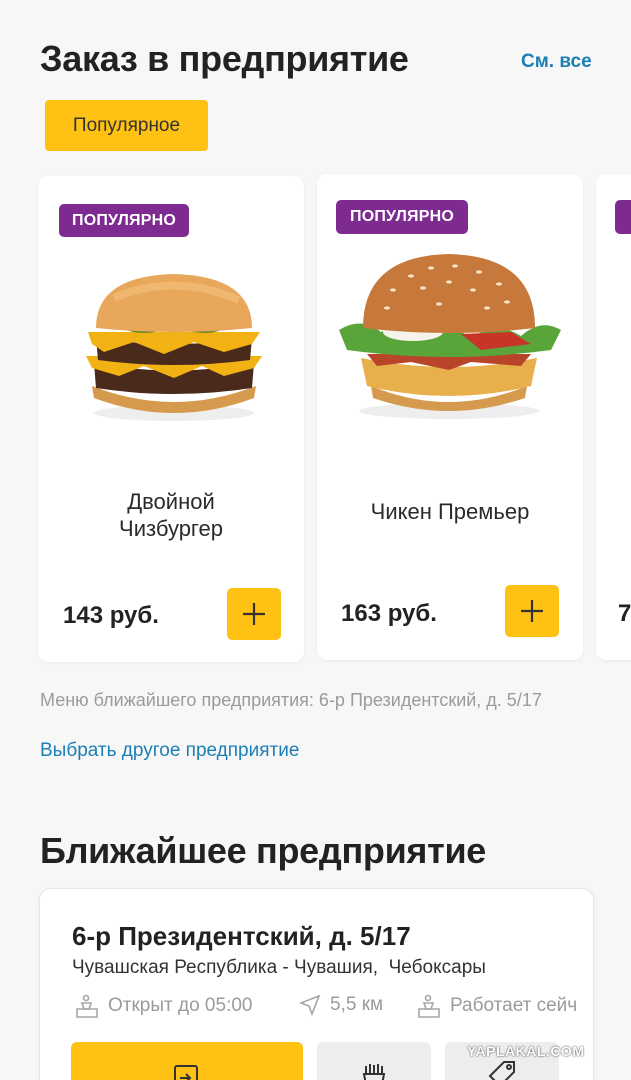 The height and width of the screenshot is (1080, 631). What do you see at coordinates (623, 217) in the screenshot?
I see `popular-badge` at bounding box center [623, 217].